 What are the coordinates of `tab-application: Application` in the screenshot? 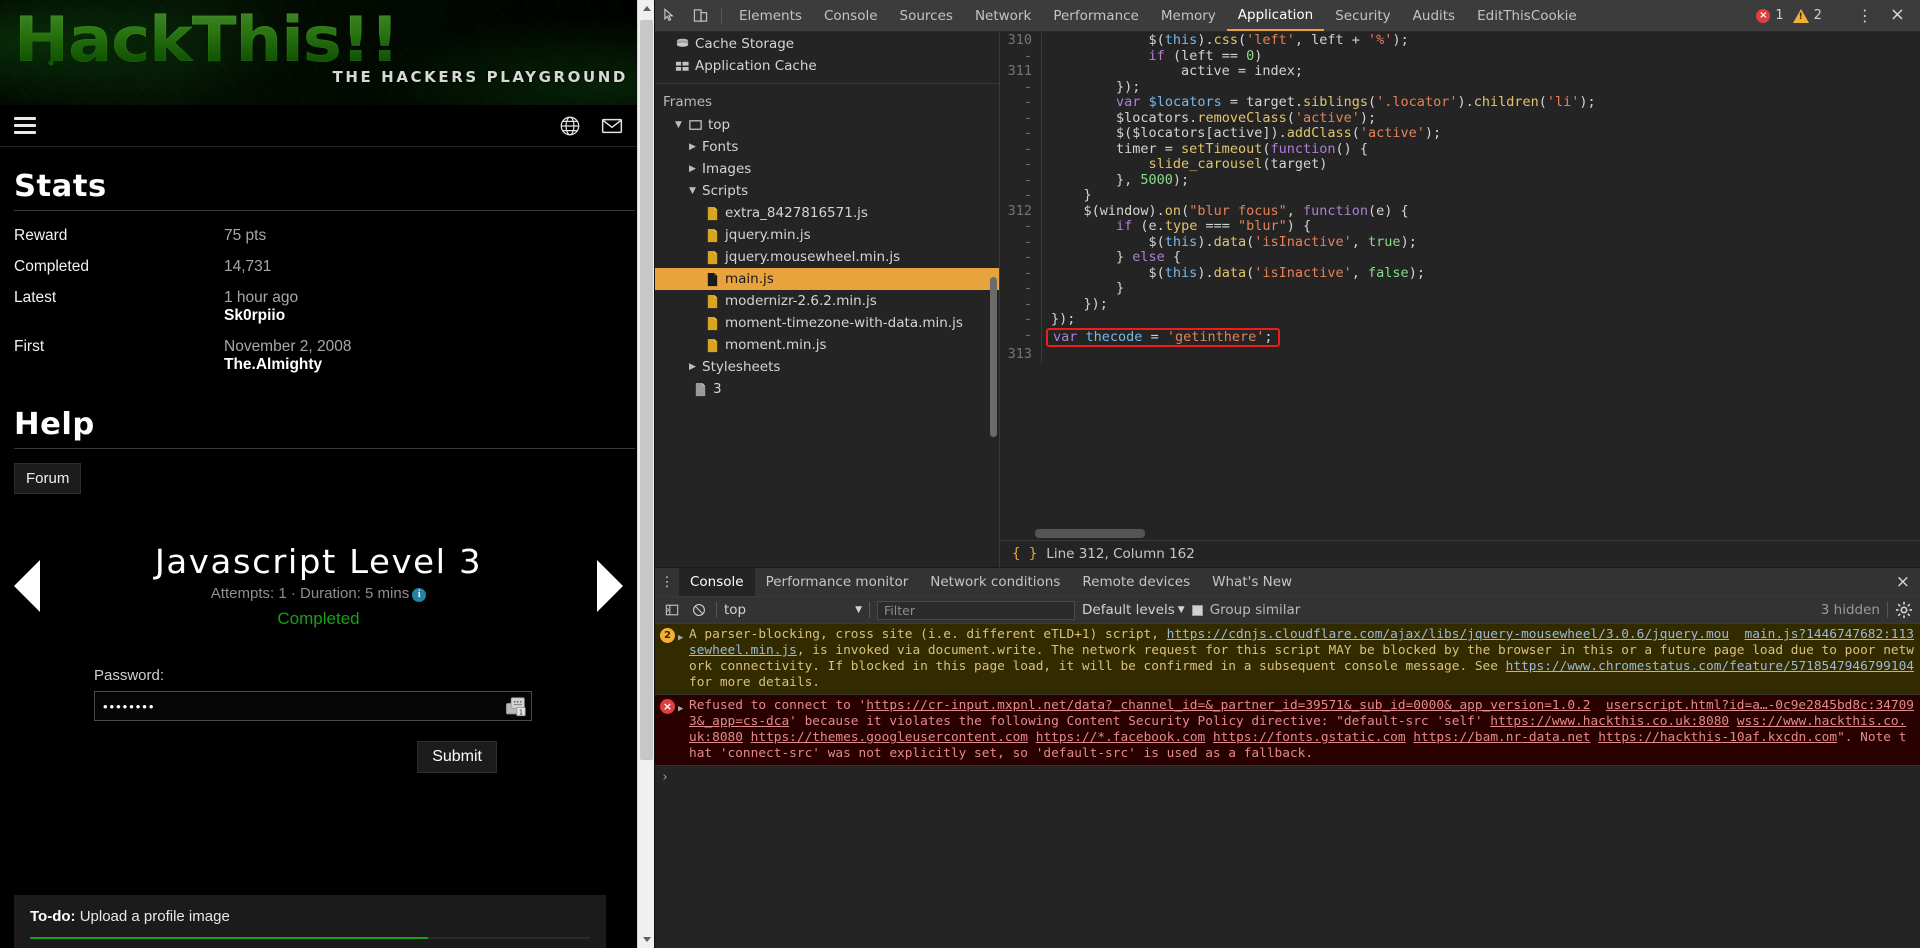 It's located at (1275, 15).